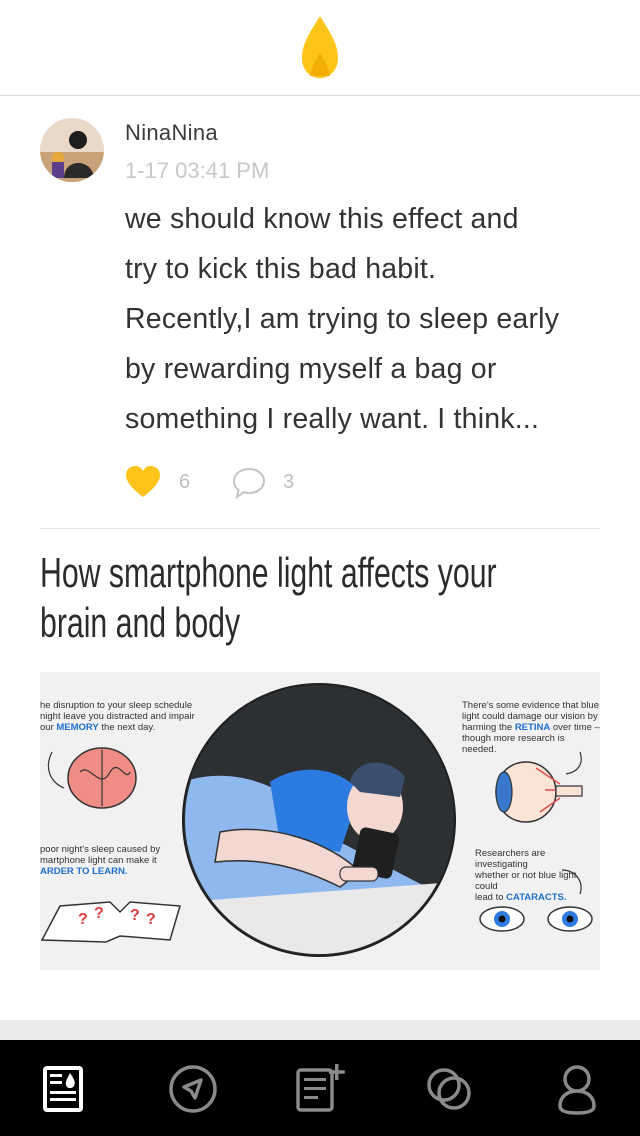 This screenshot has width=640, height=1136. Describe the element at coordinates (77, 727) in the screenshot. I see `caption-highlight: MEMORY` at that location.